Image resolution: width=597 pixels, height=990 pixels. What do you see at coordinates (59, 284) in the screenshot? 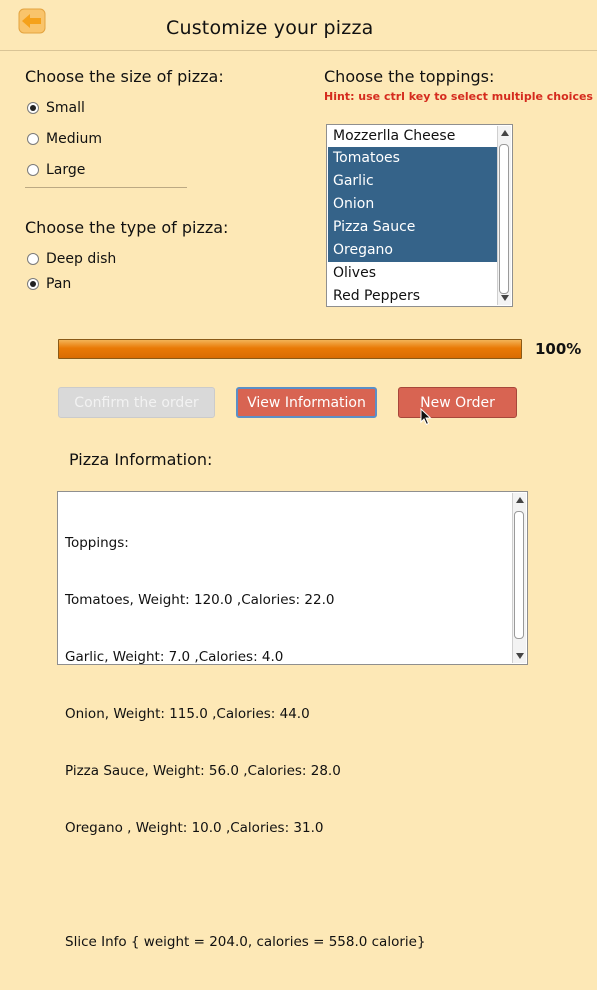
I see `type-option-label: Pan` at bounding box center [59, 284].